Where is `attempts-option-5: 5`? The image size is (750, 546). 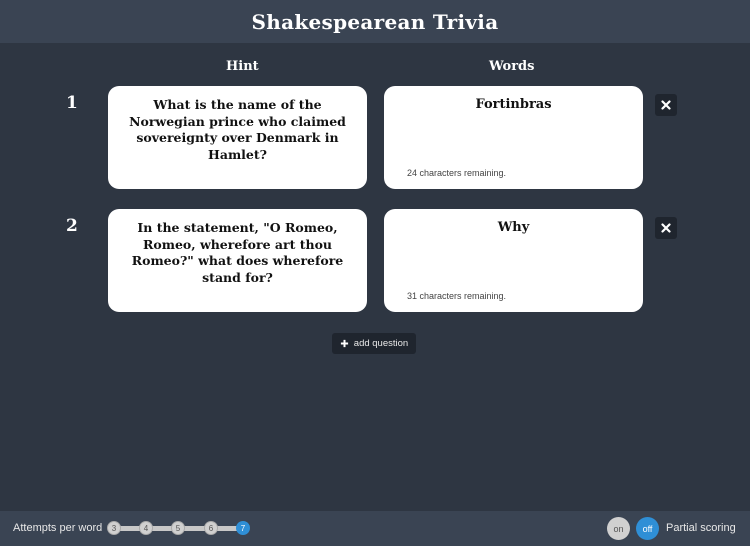
attempts-option-5: 5 is located at coordinates (178, 528).